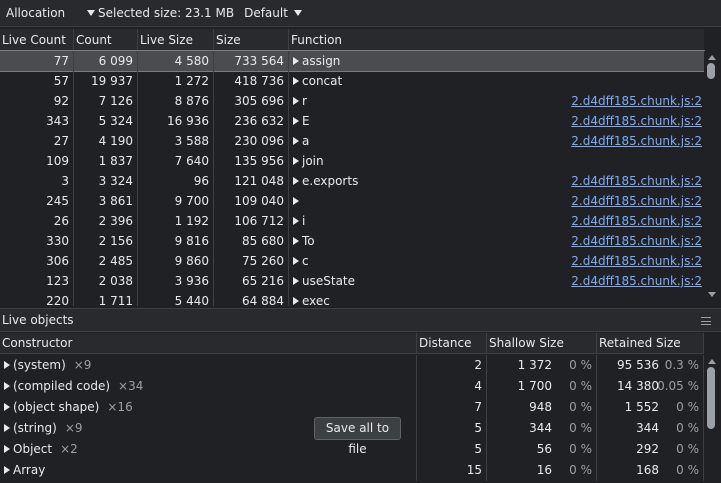  I want to click on allocation-scrollbar, so click(711, 176).